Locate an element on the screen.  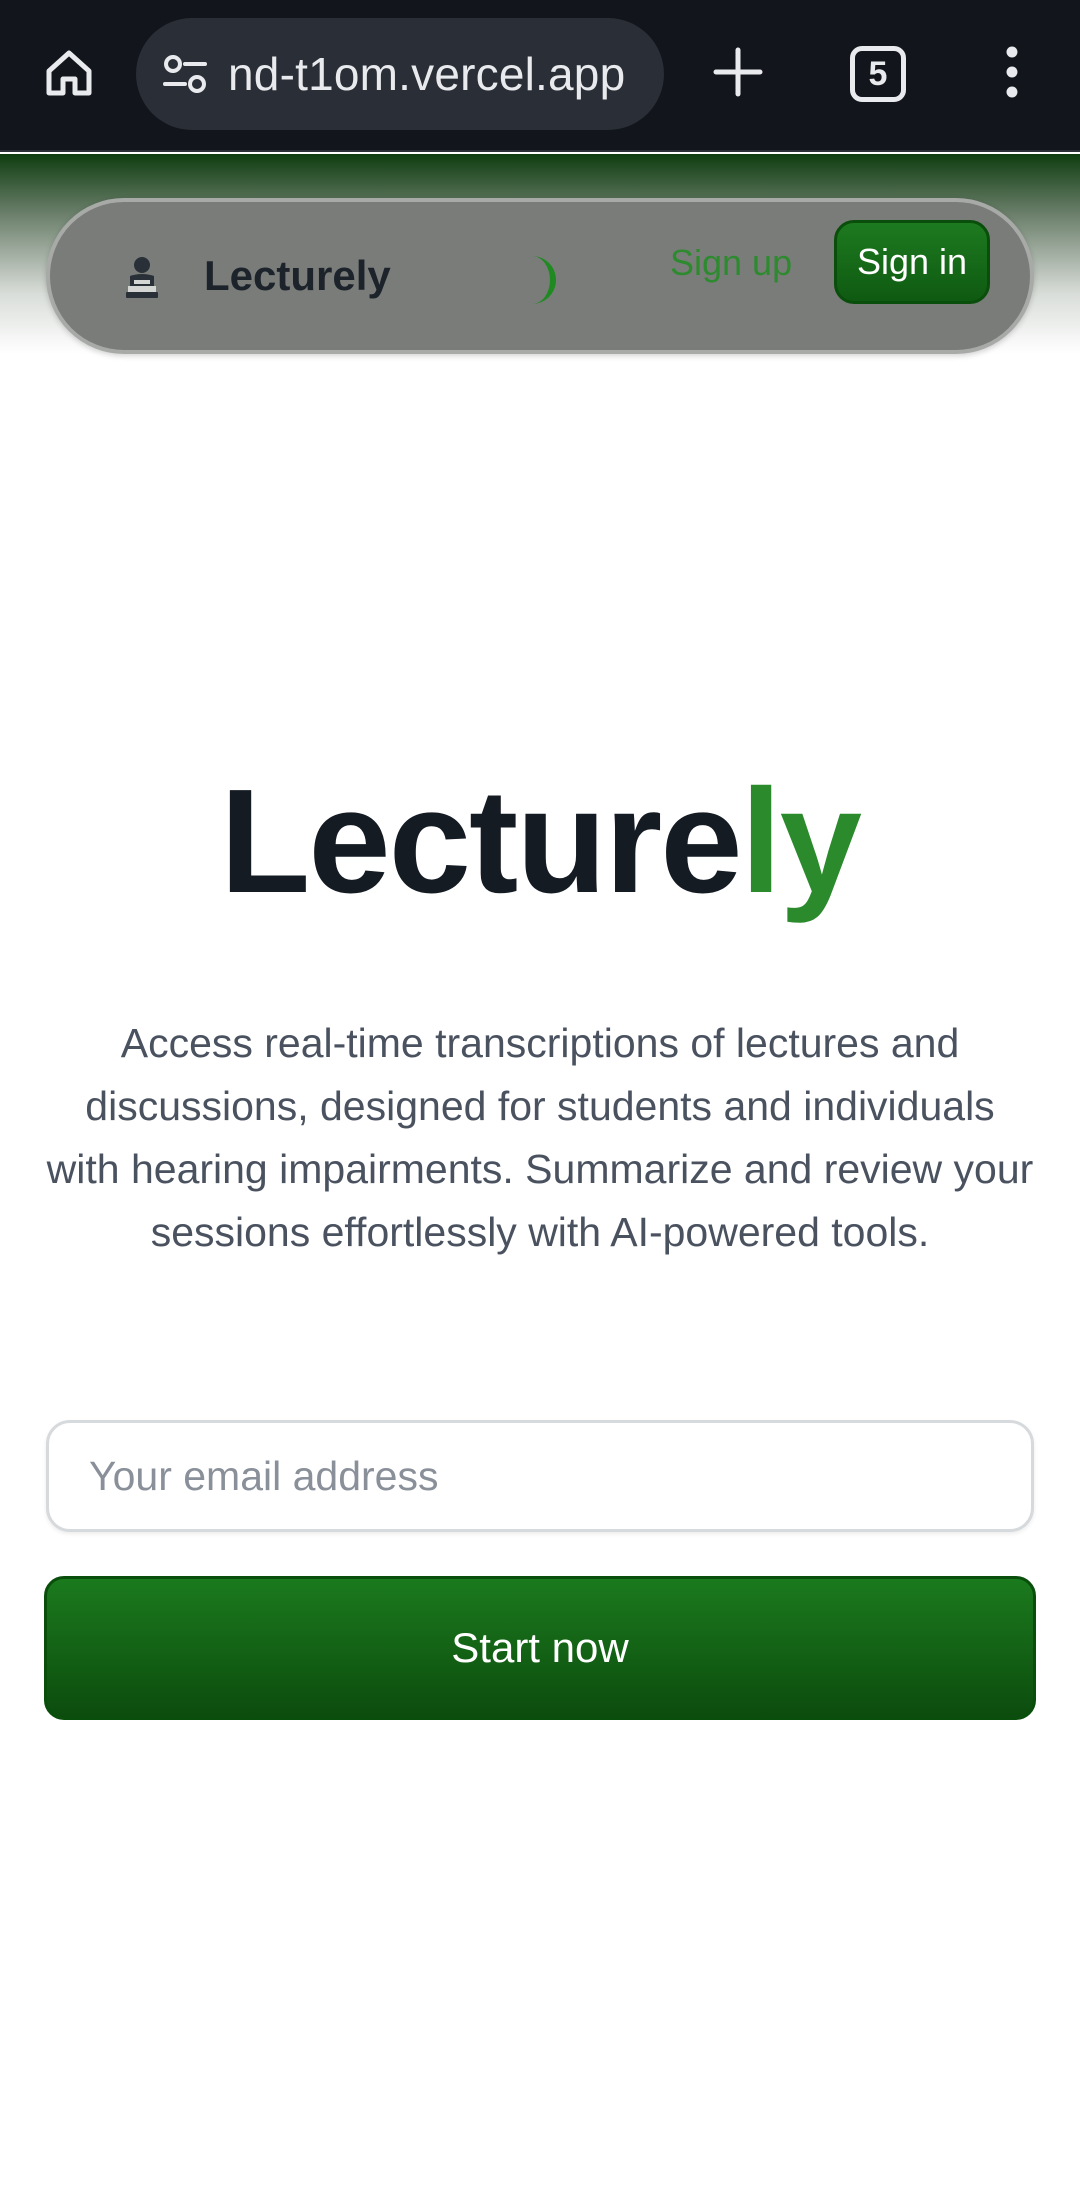
hero-title-main: Lecture is located at coordinates (481, 841).